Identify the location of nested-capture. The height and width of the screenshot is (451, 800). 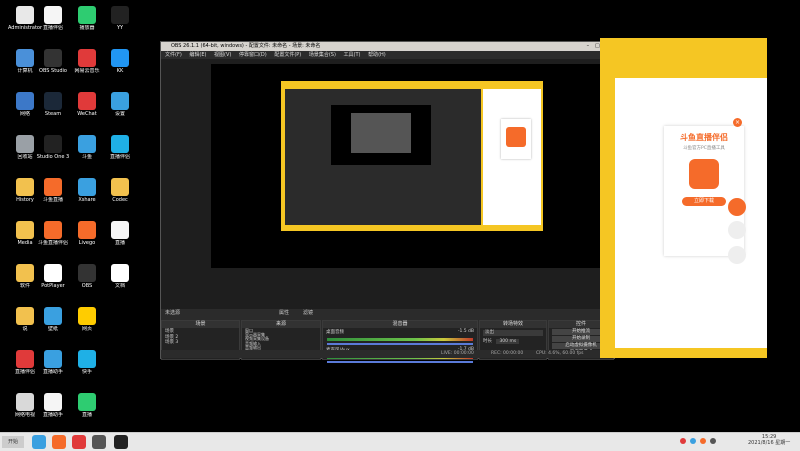
(412, 156).